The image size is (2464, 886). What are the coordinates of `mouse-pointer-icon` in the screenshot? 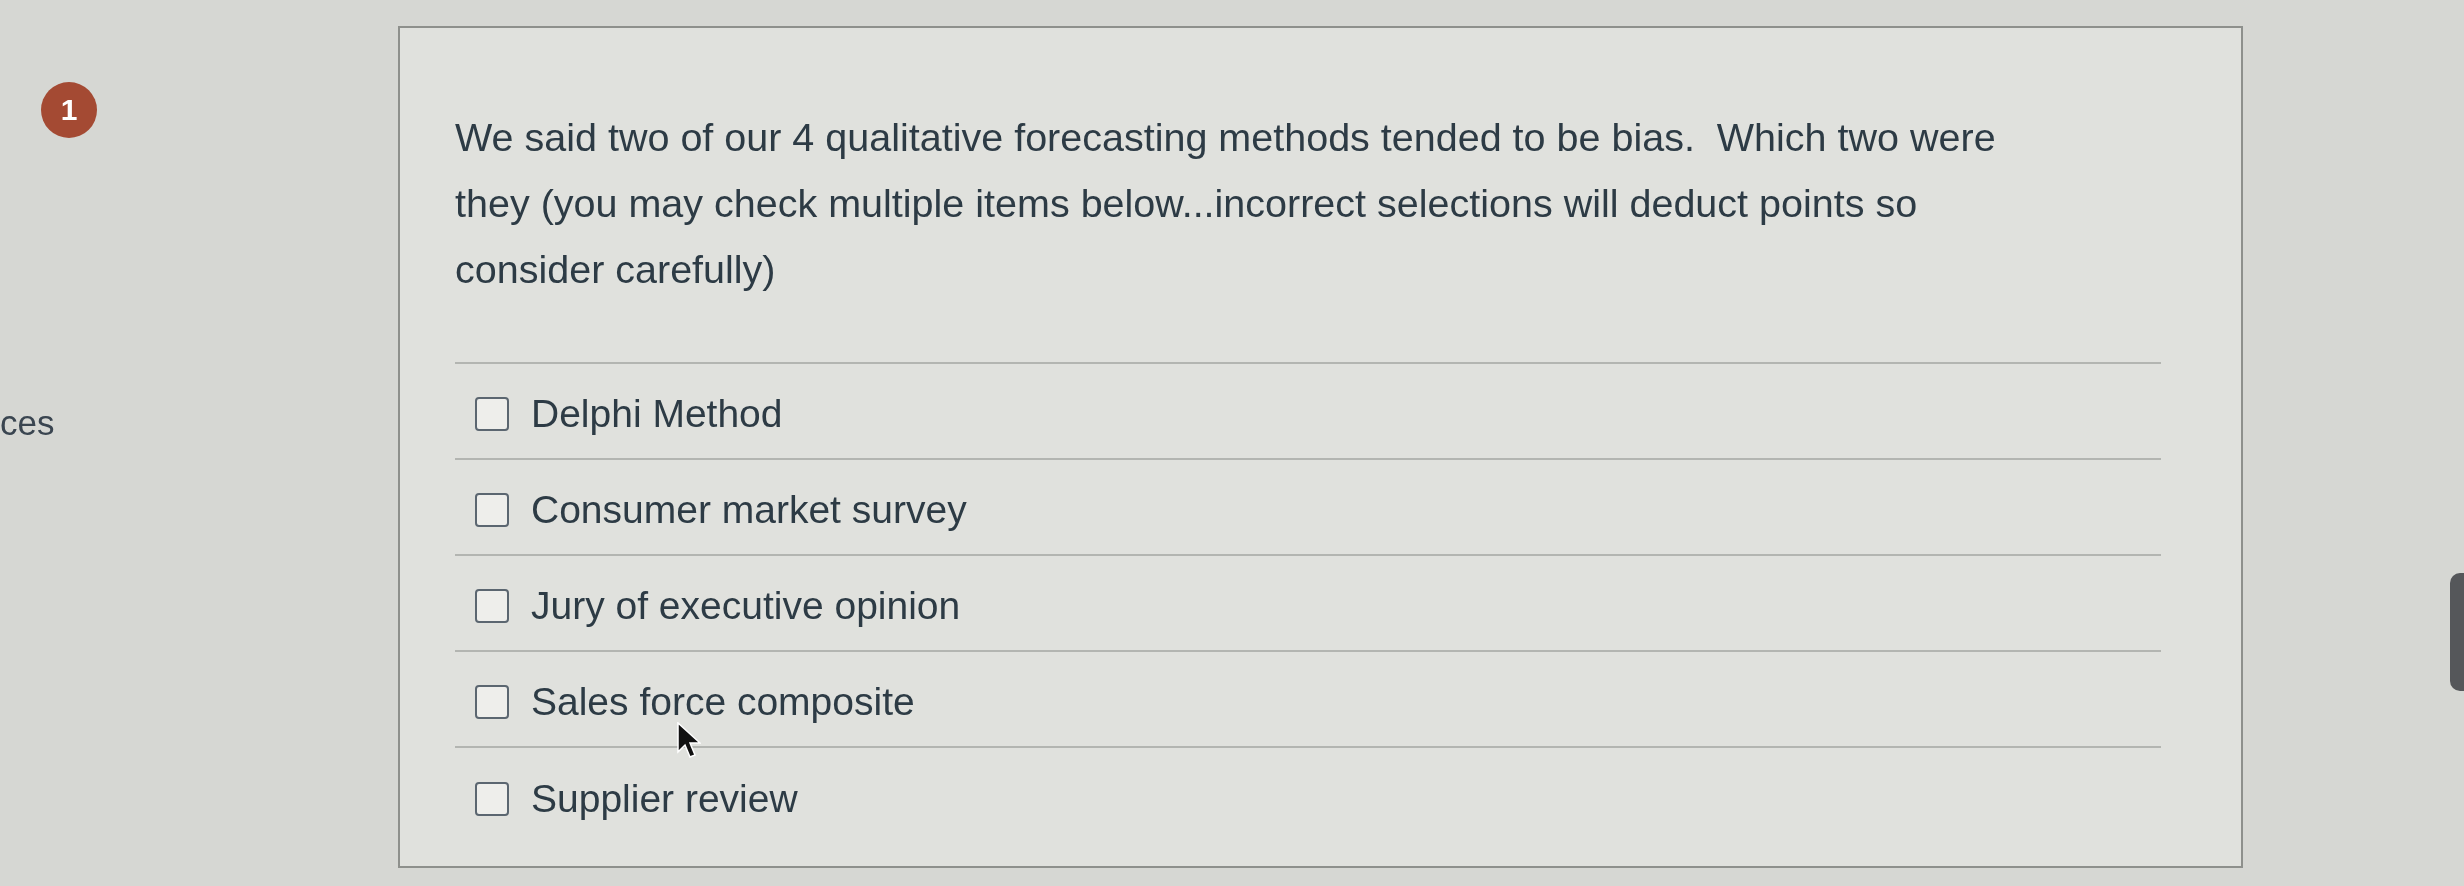 It's located at (689, 740).